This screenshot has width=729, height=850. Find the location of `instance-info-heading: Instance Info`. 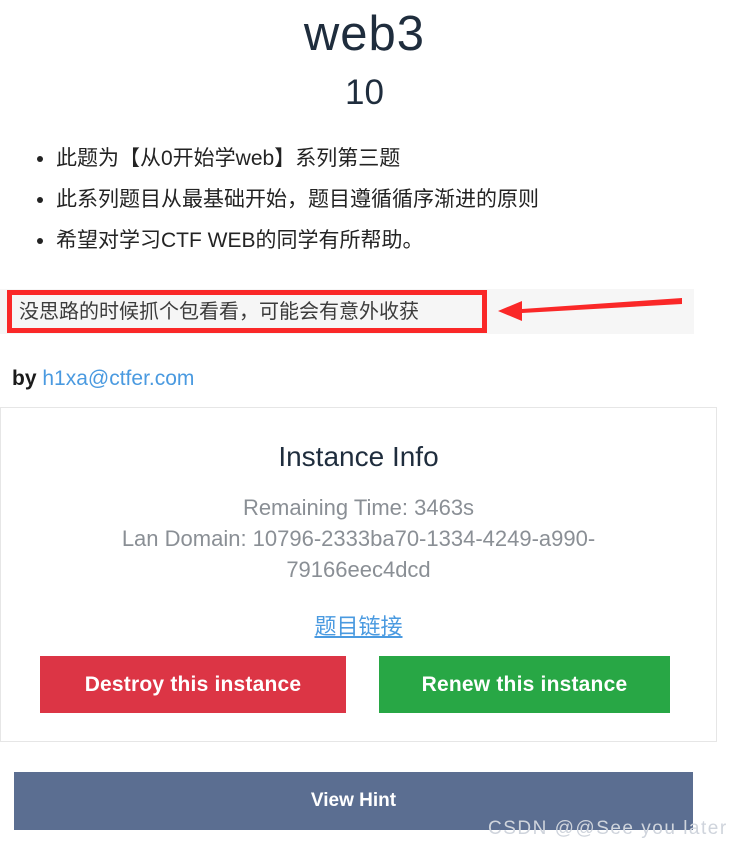

instance-info-heading: Instance Info is located at coordinates (358, 456).